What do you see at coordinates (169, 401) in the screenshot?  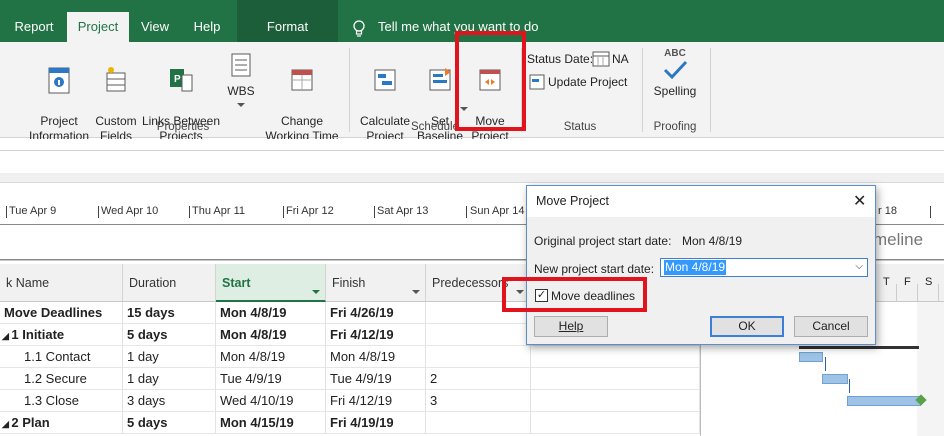 I see `duration-cell: 3 days` at bounding box center [169, 401].